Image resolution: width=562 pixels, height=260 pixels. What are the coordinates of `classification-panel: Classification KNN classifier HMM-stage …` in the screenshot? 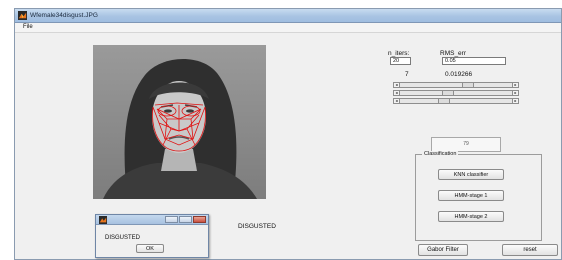 It's located at (478, 196).